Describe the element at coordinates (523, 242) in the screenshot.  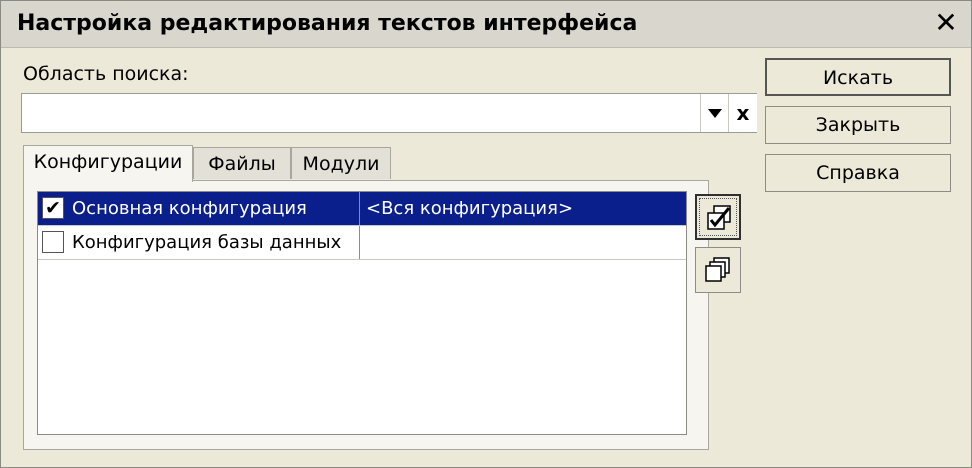
I see `row-value` at that location.